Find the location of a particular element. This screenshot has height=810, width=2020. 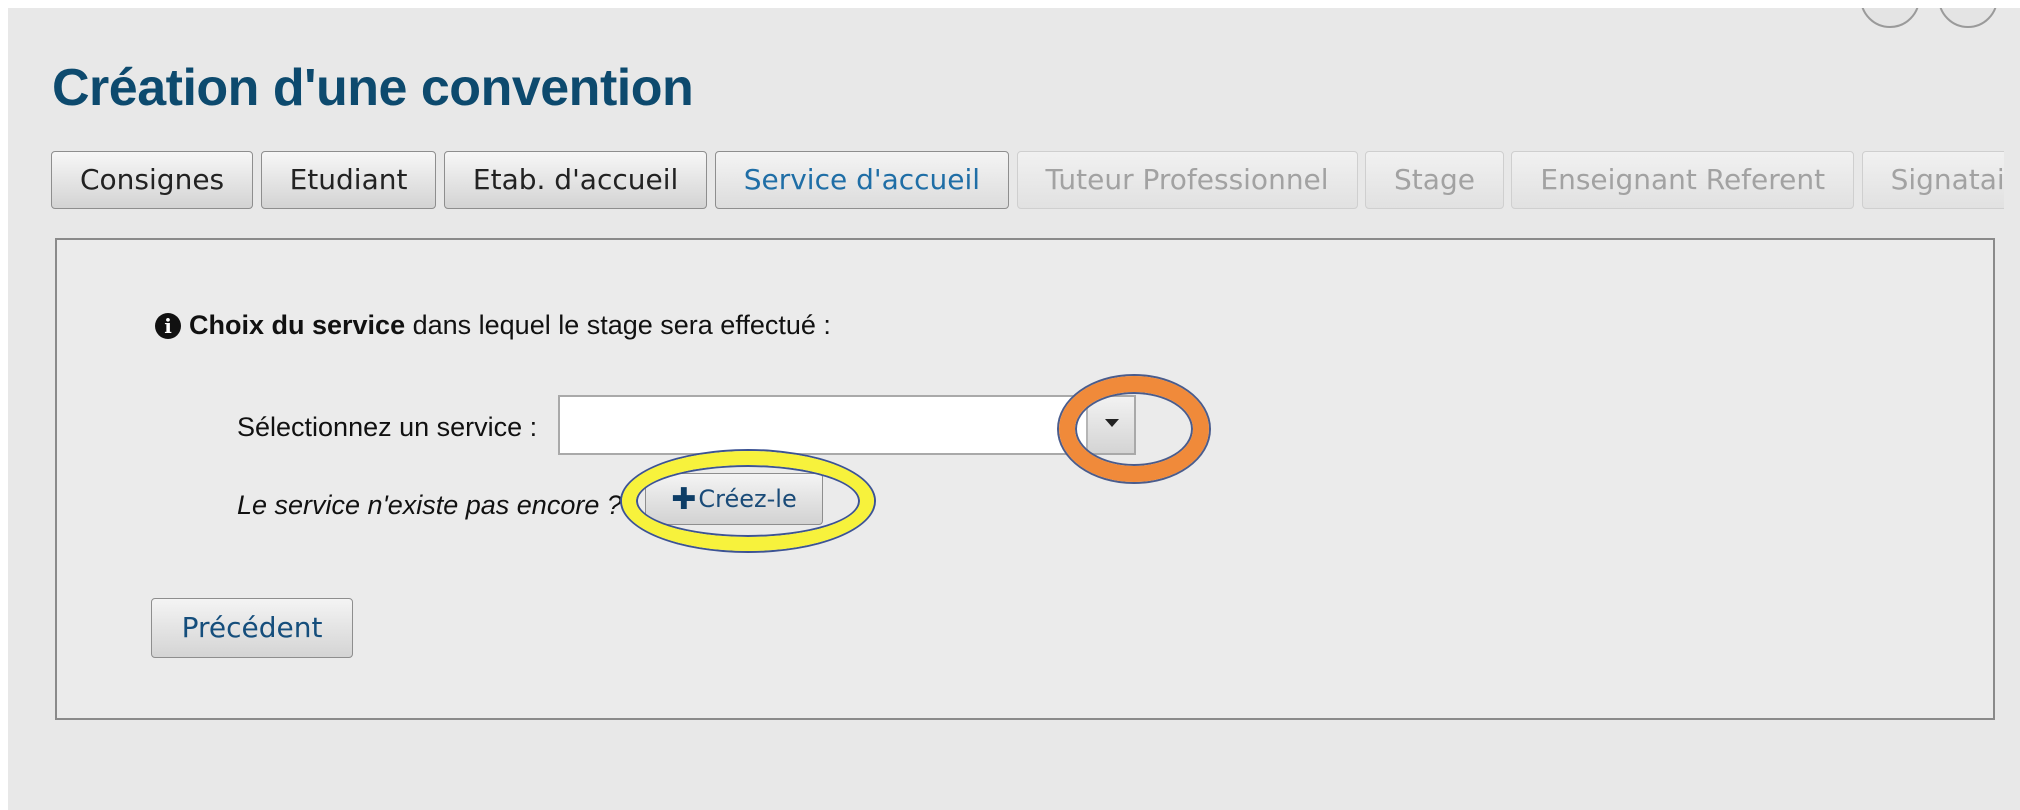

caret-down-icon is located at coordinates (1112, 423).